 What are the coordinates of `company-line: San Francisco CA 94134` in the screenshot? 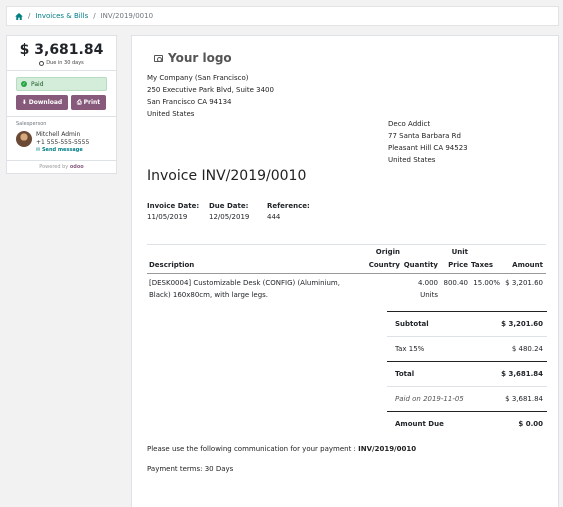 It's located at (189, 102).